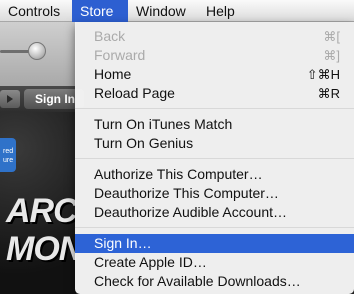 This screenshot has width=354, height=294. What do you see at coordinates (42, 99) in the screenshot?
I see `store-nav-bar: Sign In` at bounding box center [42, 99].